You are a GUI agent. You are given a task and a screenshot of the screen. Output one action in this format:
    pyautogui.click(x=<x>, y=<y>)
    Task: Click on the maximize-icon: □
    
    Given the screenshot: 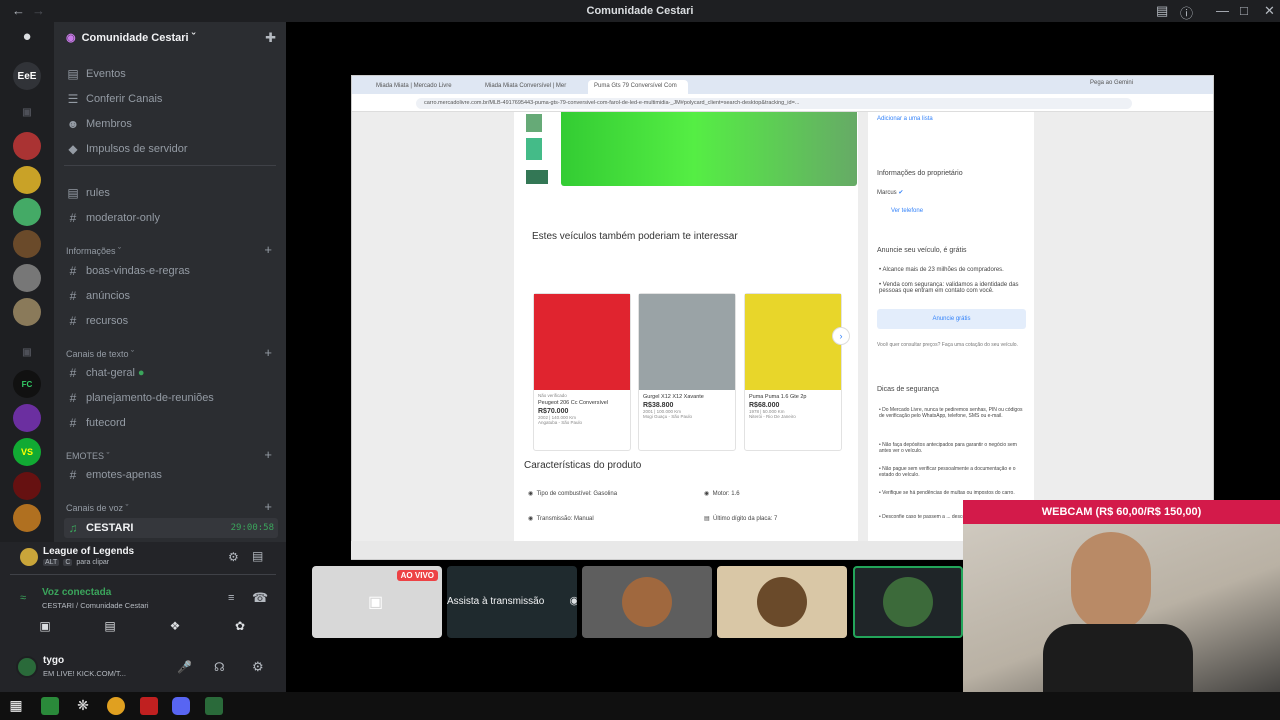 What is the action you would take?
    pyautogui.click(x=1244, y=10)
    